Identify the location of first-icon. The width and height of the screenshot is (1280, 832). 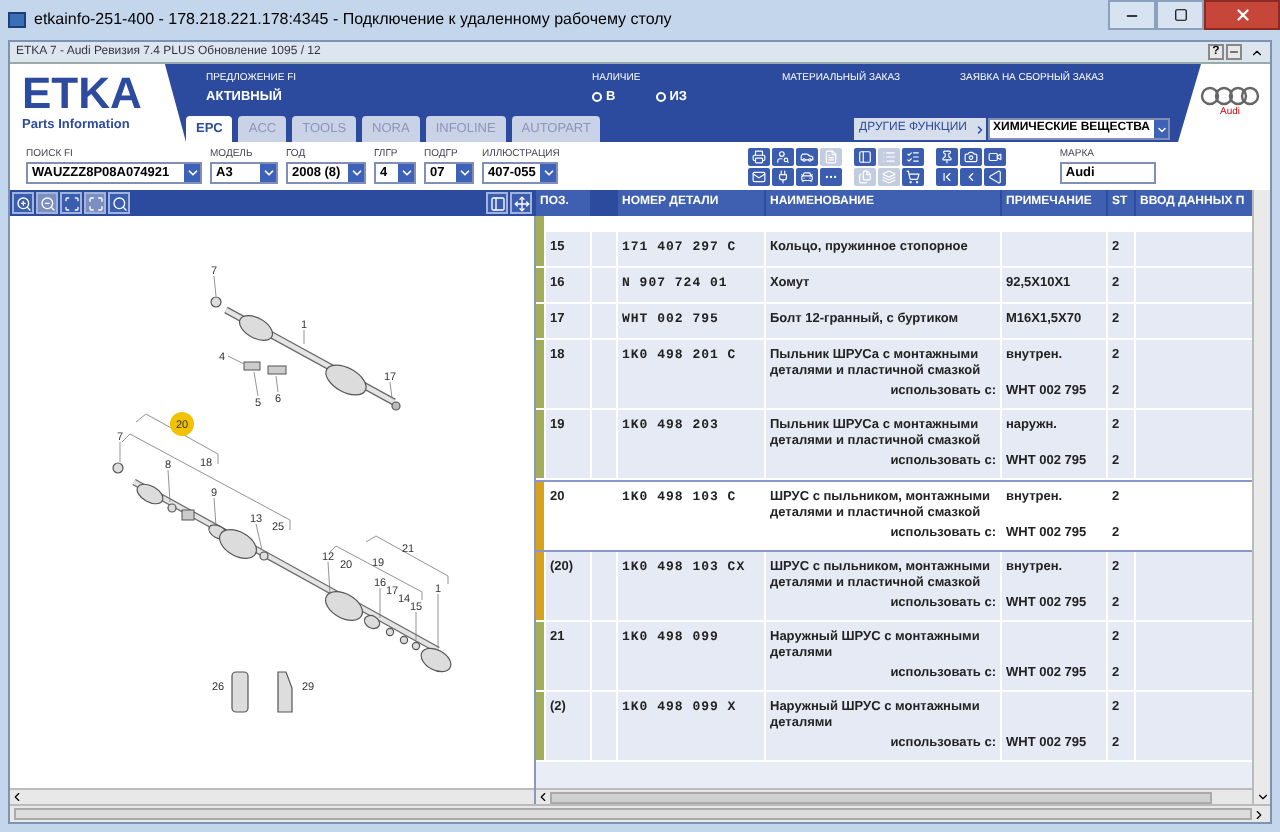
(946, 176).